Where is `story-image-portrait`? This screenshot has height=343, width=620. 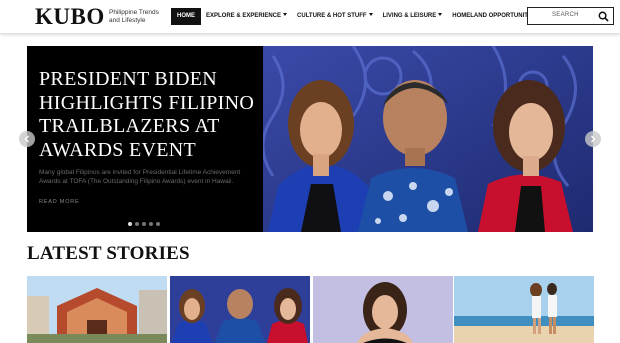 story-image-portrait is located at coordinates (383, 309).